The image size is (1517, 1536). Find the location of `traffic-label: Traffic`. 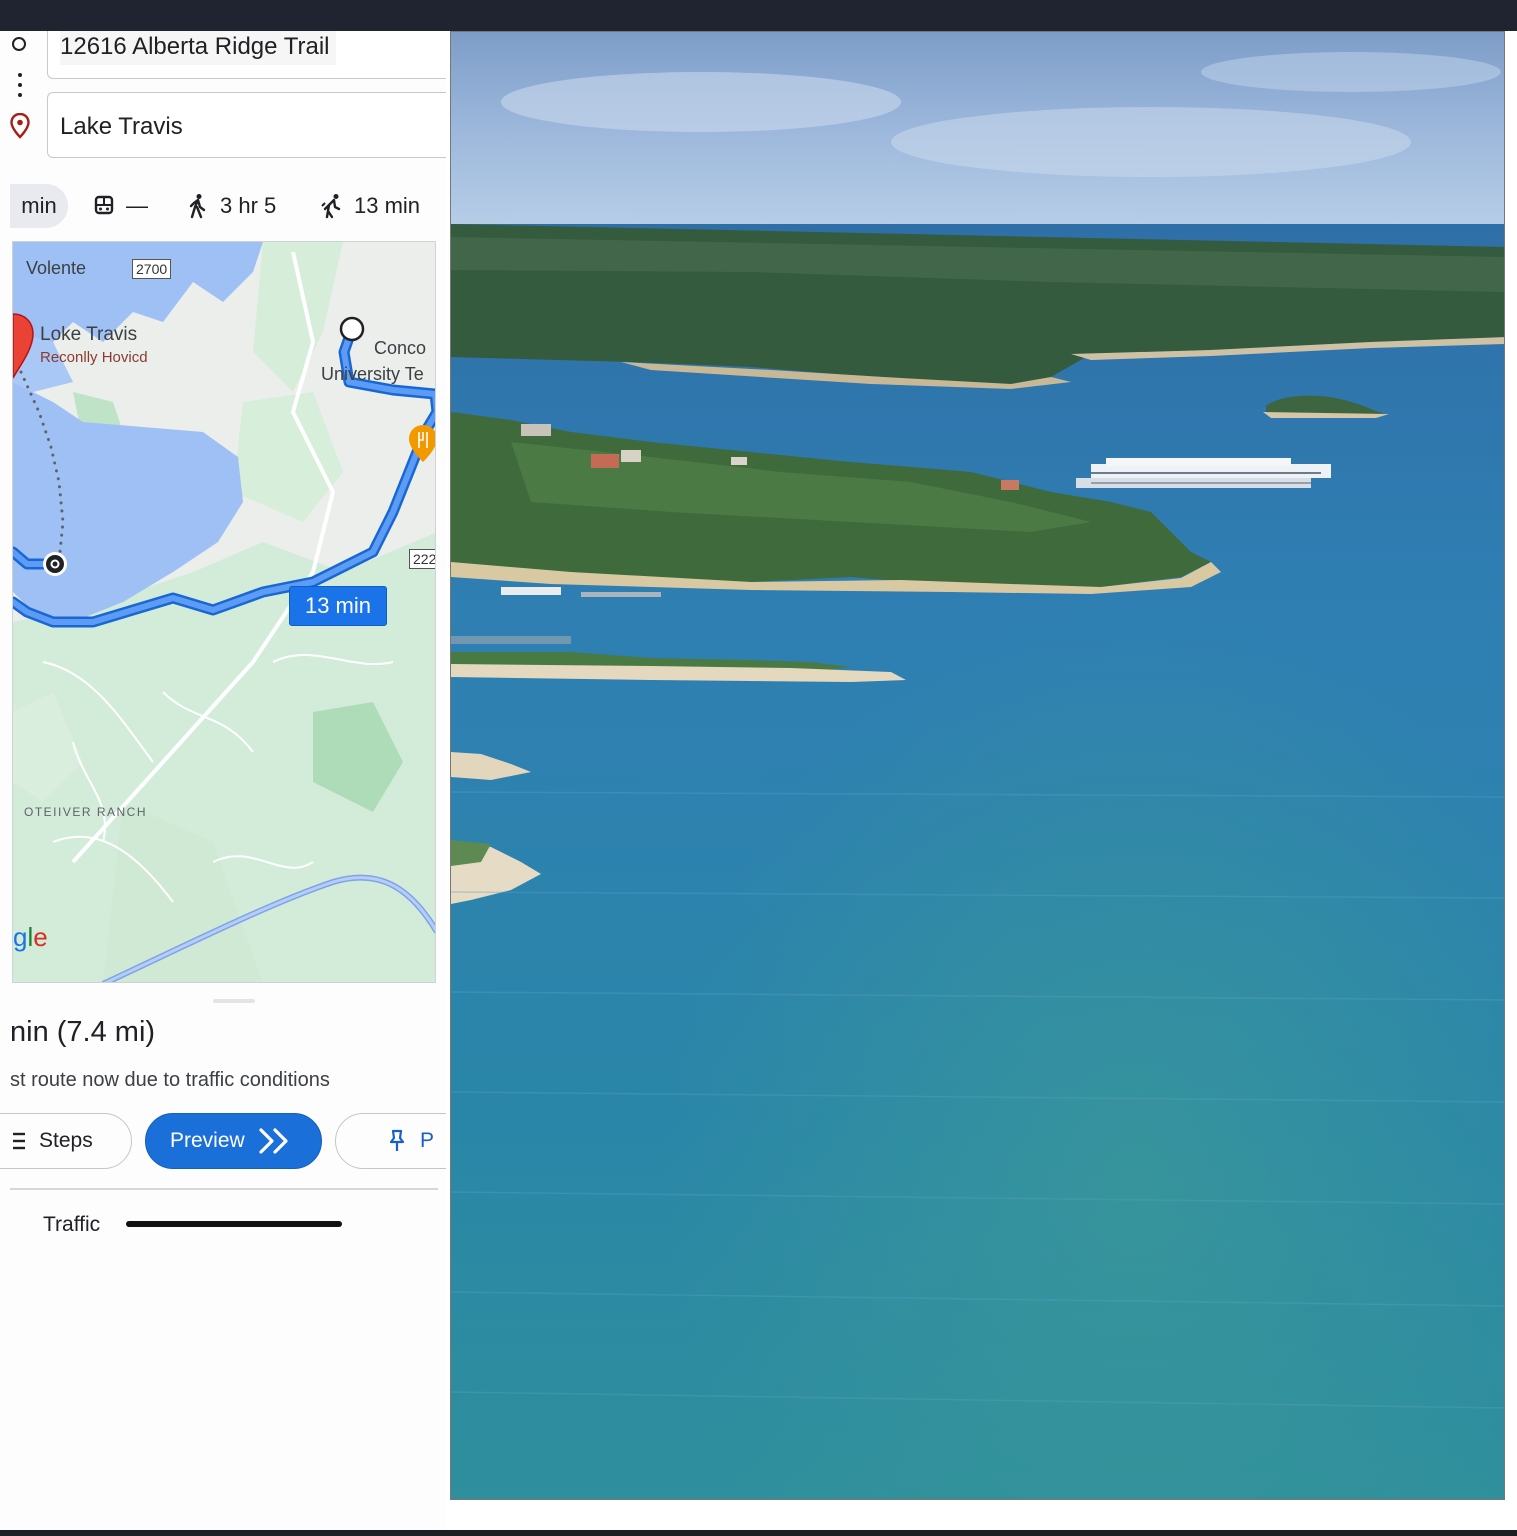

traffic-label: Traffic is located at coordinates (72, 1224).